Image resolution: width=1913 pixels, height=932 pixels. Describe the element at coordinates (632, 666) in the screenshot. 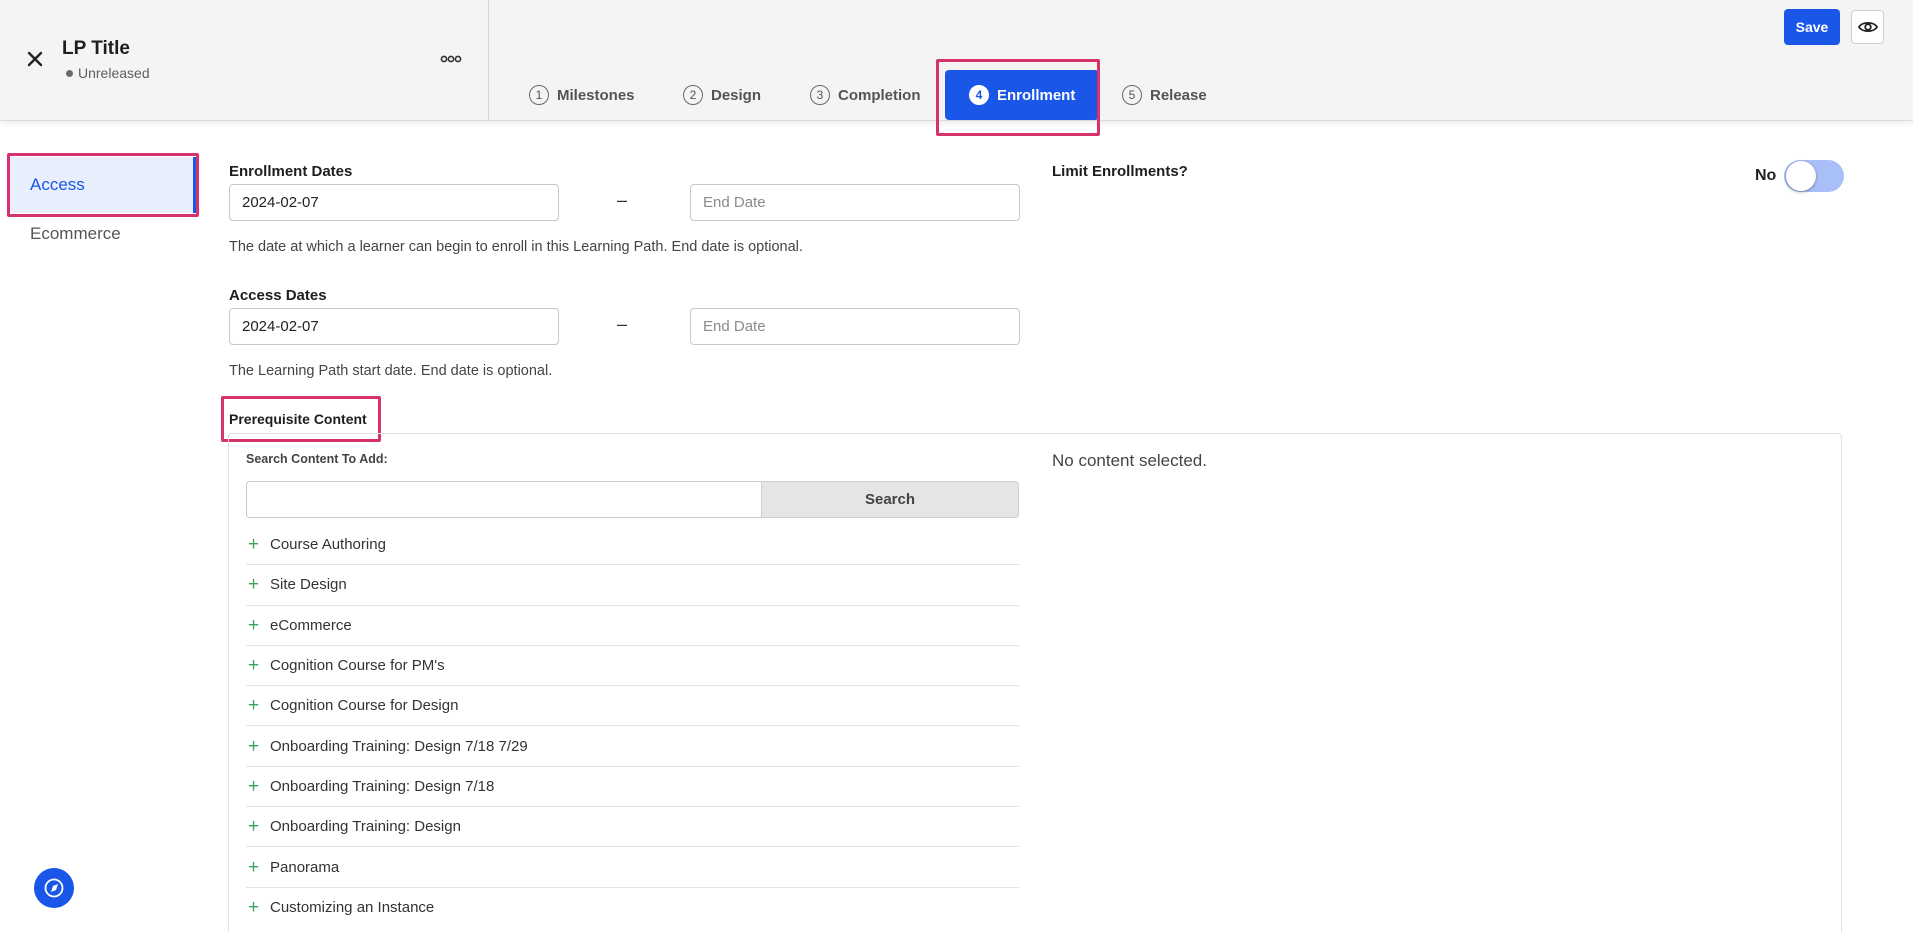

I see `list-item: + Cognition Course for PM's` at that location.